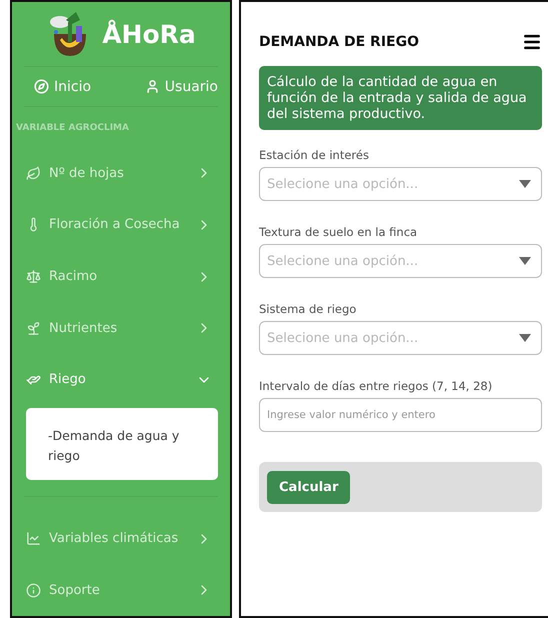 This screenshot has width=548, height=618. What do you see at coordinates (121, 538) in the screenshot?
I see `sidebar-item: Variables climáticas` at bounding box center [121, 538].